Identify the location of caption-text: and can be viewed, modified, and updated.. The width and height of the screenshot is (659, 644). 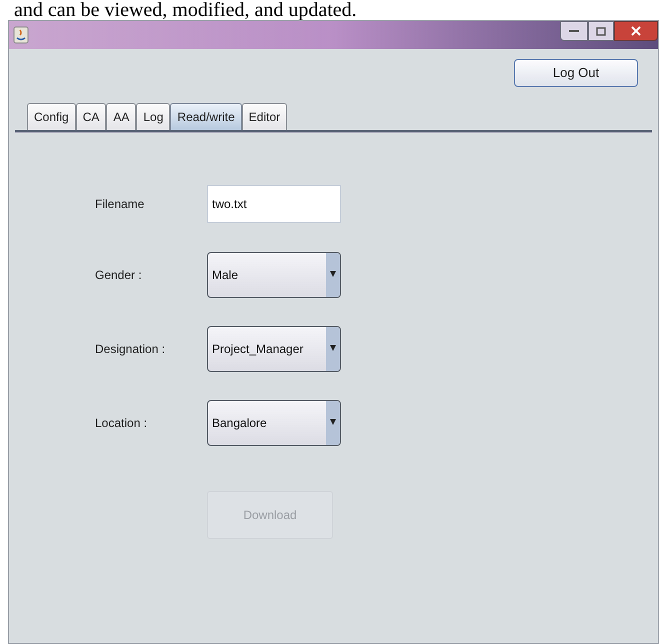
(185, 10).